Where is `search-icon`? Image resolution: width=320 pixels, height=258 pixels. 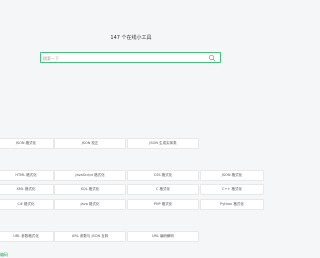 search-icon is located at coordinates (212, 58).